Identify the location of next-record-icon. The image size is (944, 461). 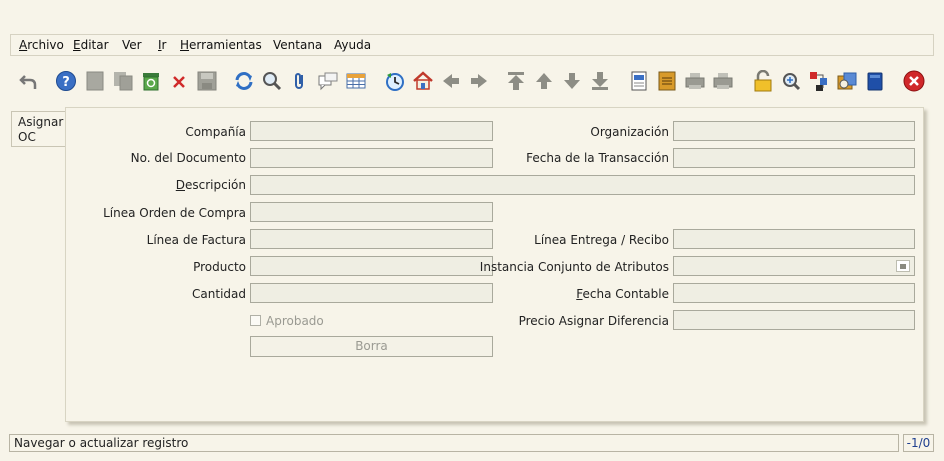
(572, 81).